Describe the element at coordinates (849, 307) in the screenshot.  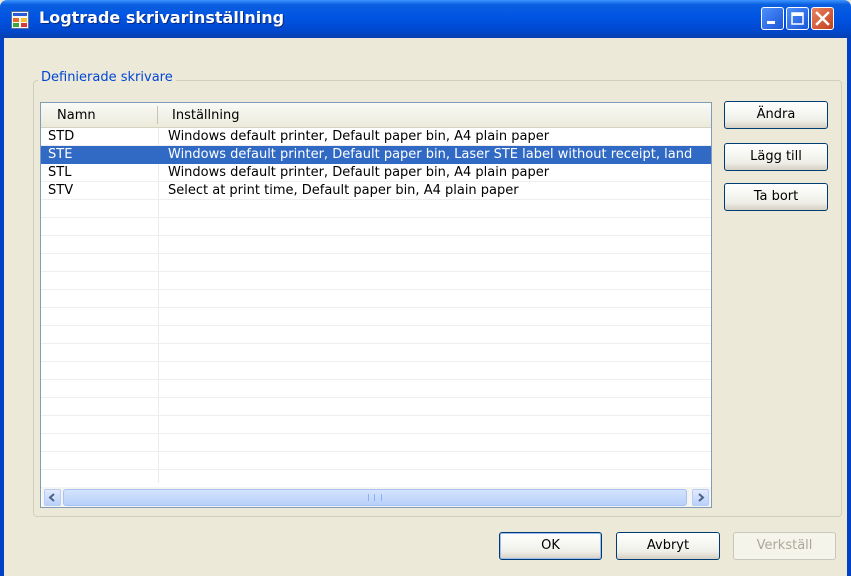
I see `window-frame-right` at that location.